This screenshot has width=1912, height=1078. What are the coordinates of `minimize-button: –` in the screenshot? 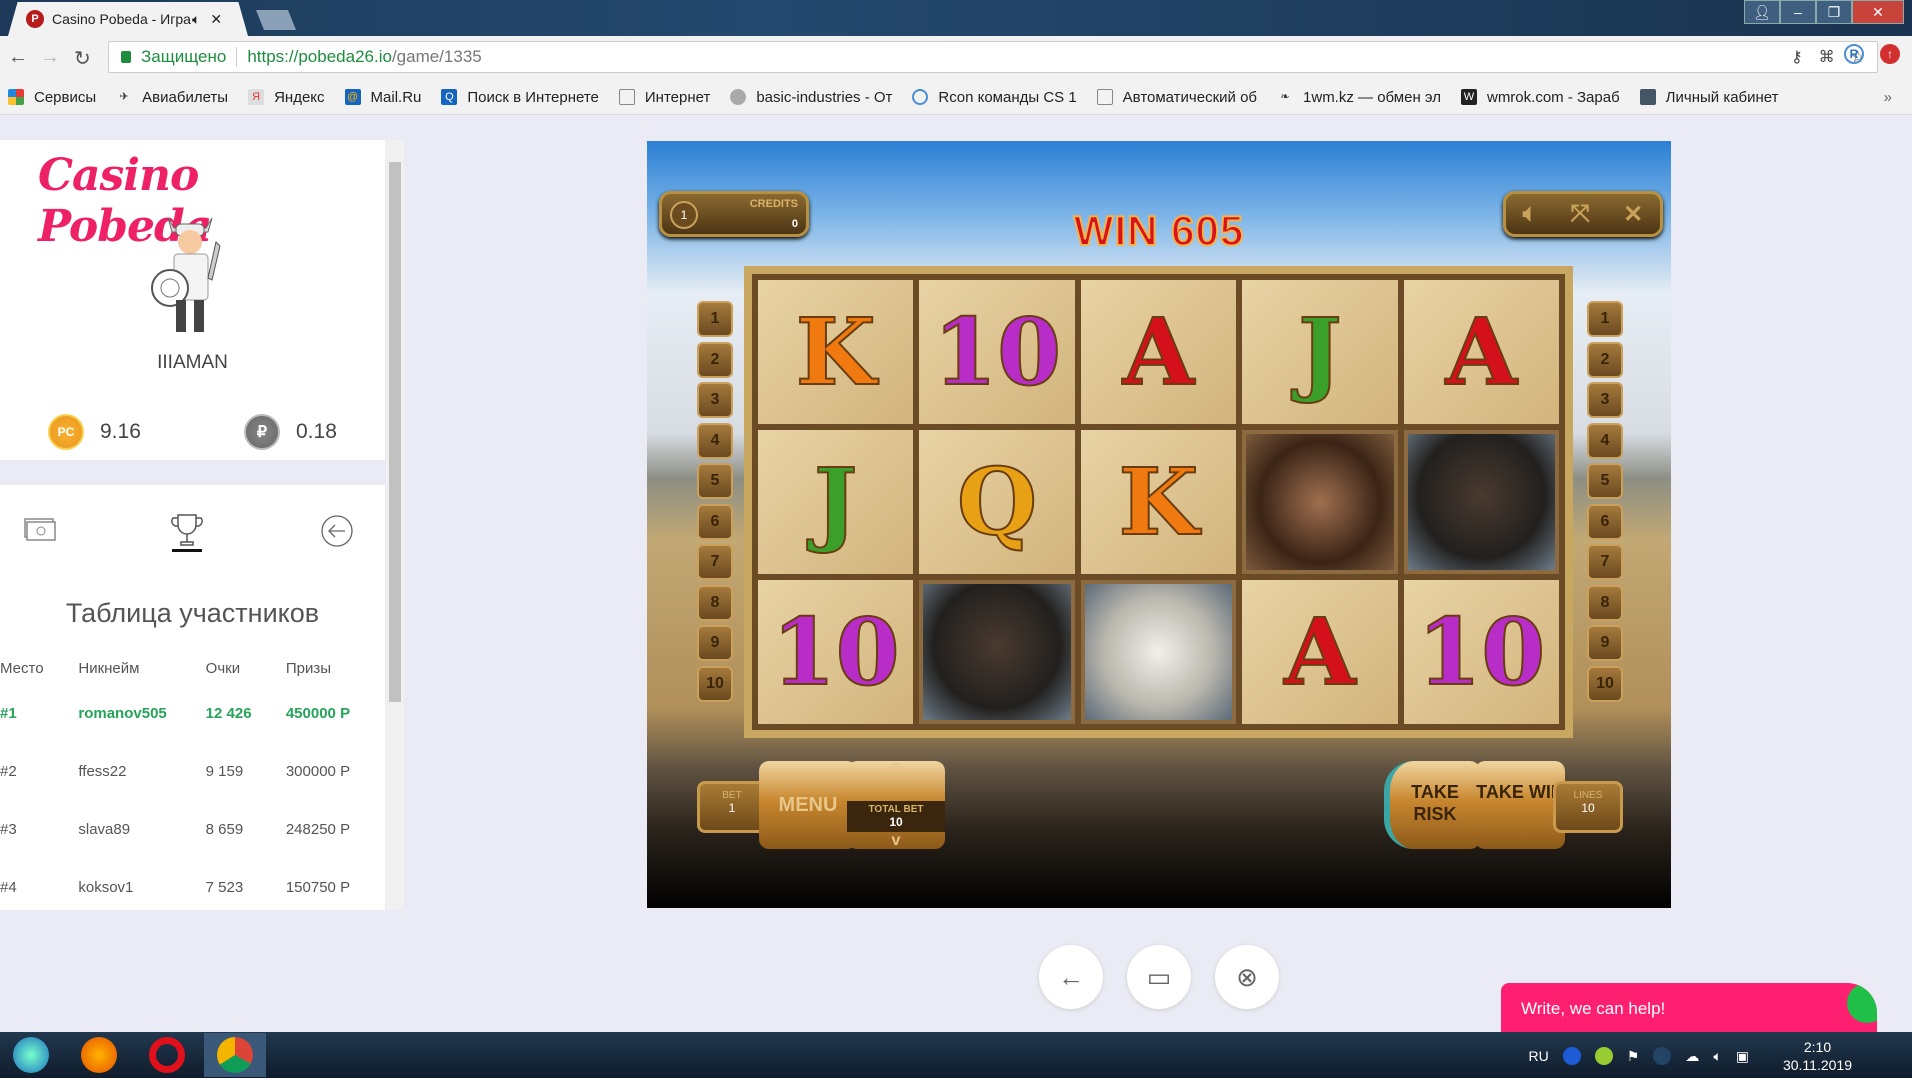 It's located at (1798, 12).